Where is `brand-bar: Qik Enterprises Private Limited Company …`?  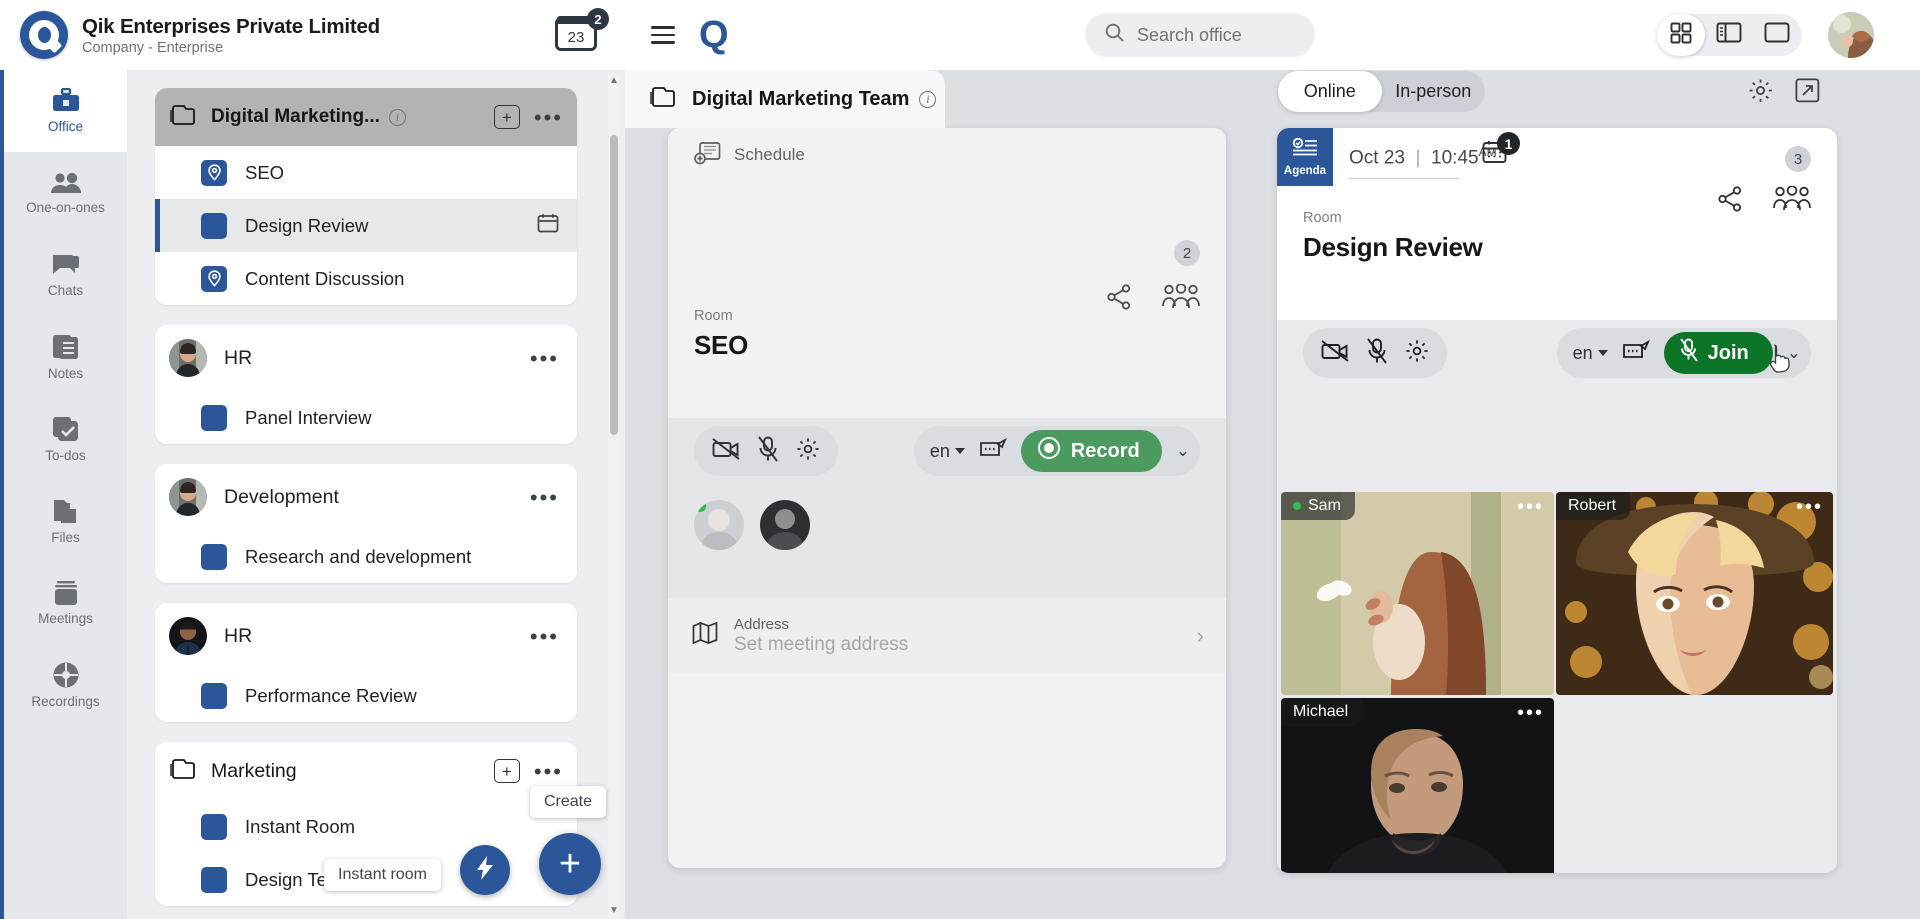
brand-bar: Qik Enterprises Private Limited Company … is located at coordinates (312, 35).